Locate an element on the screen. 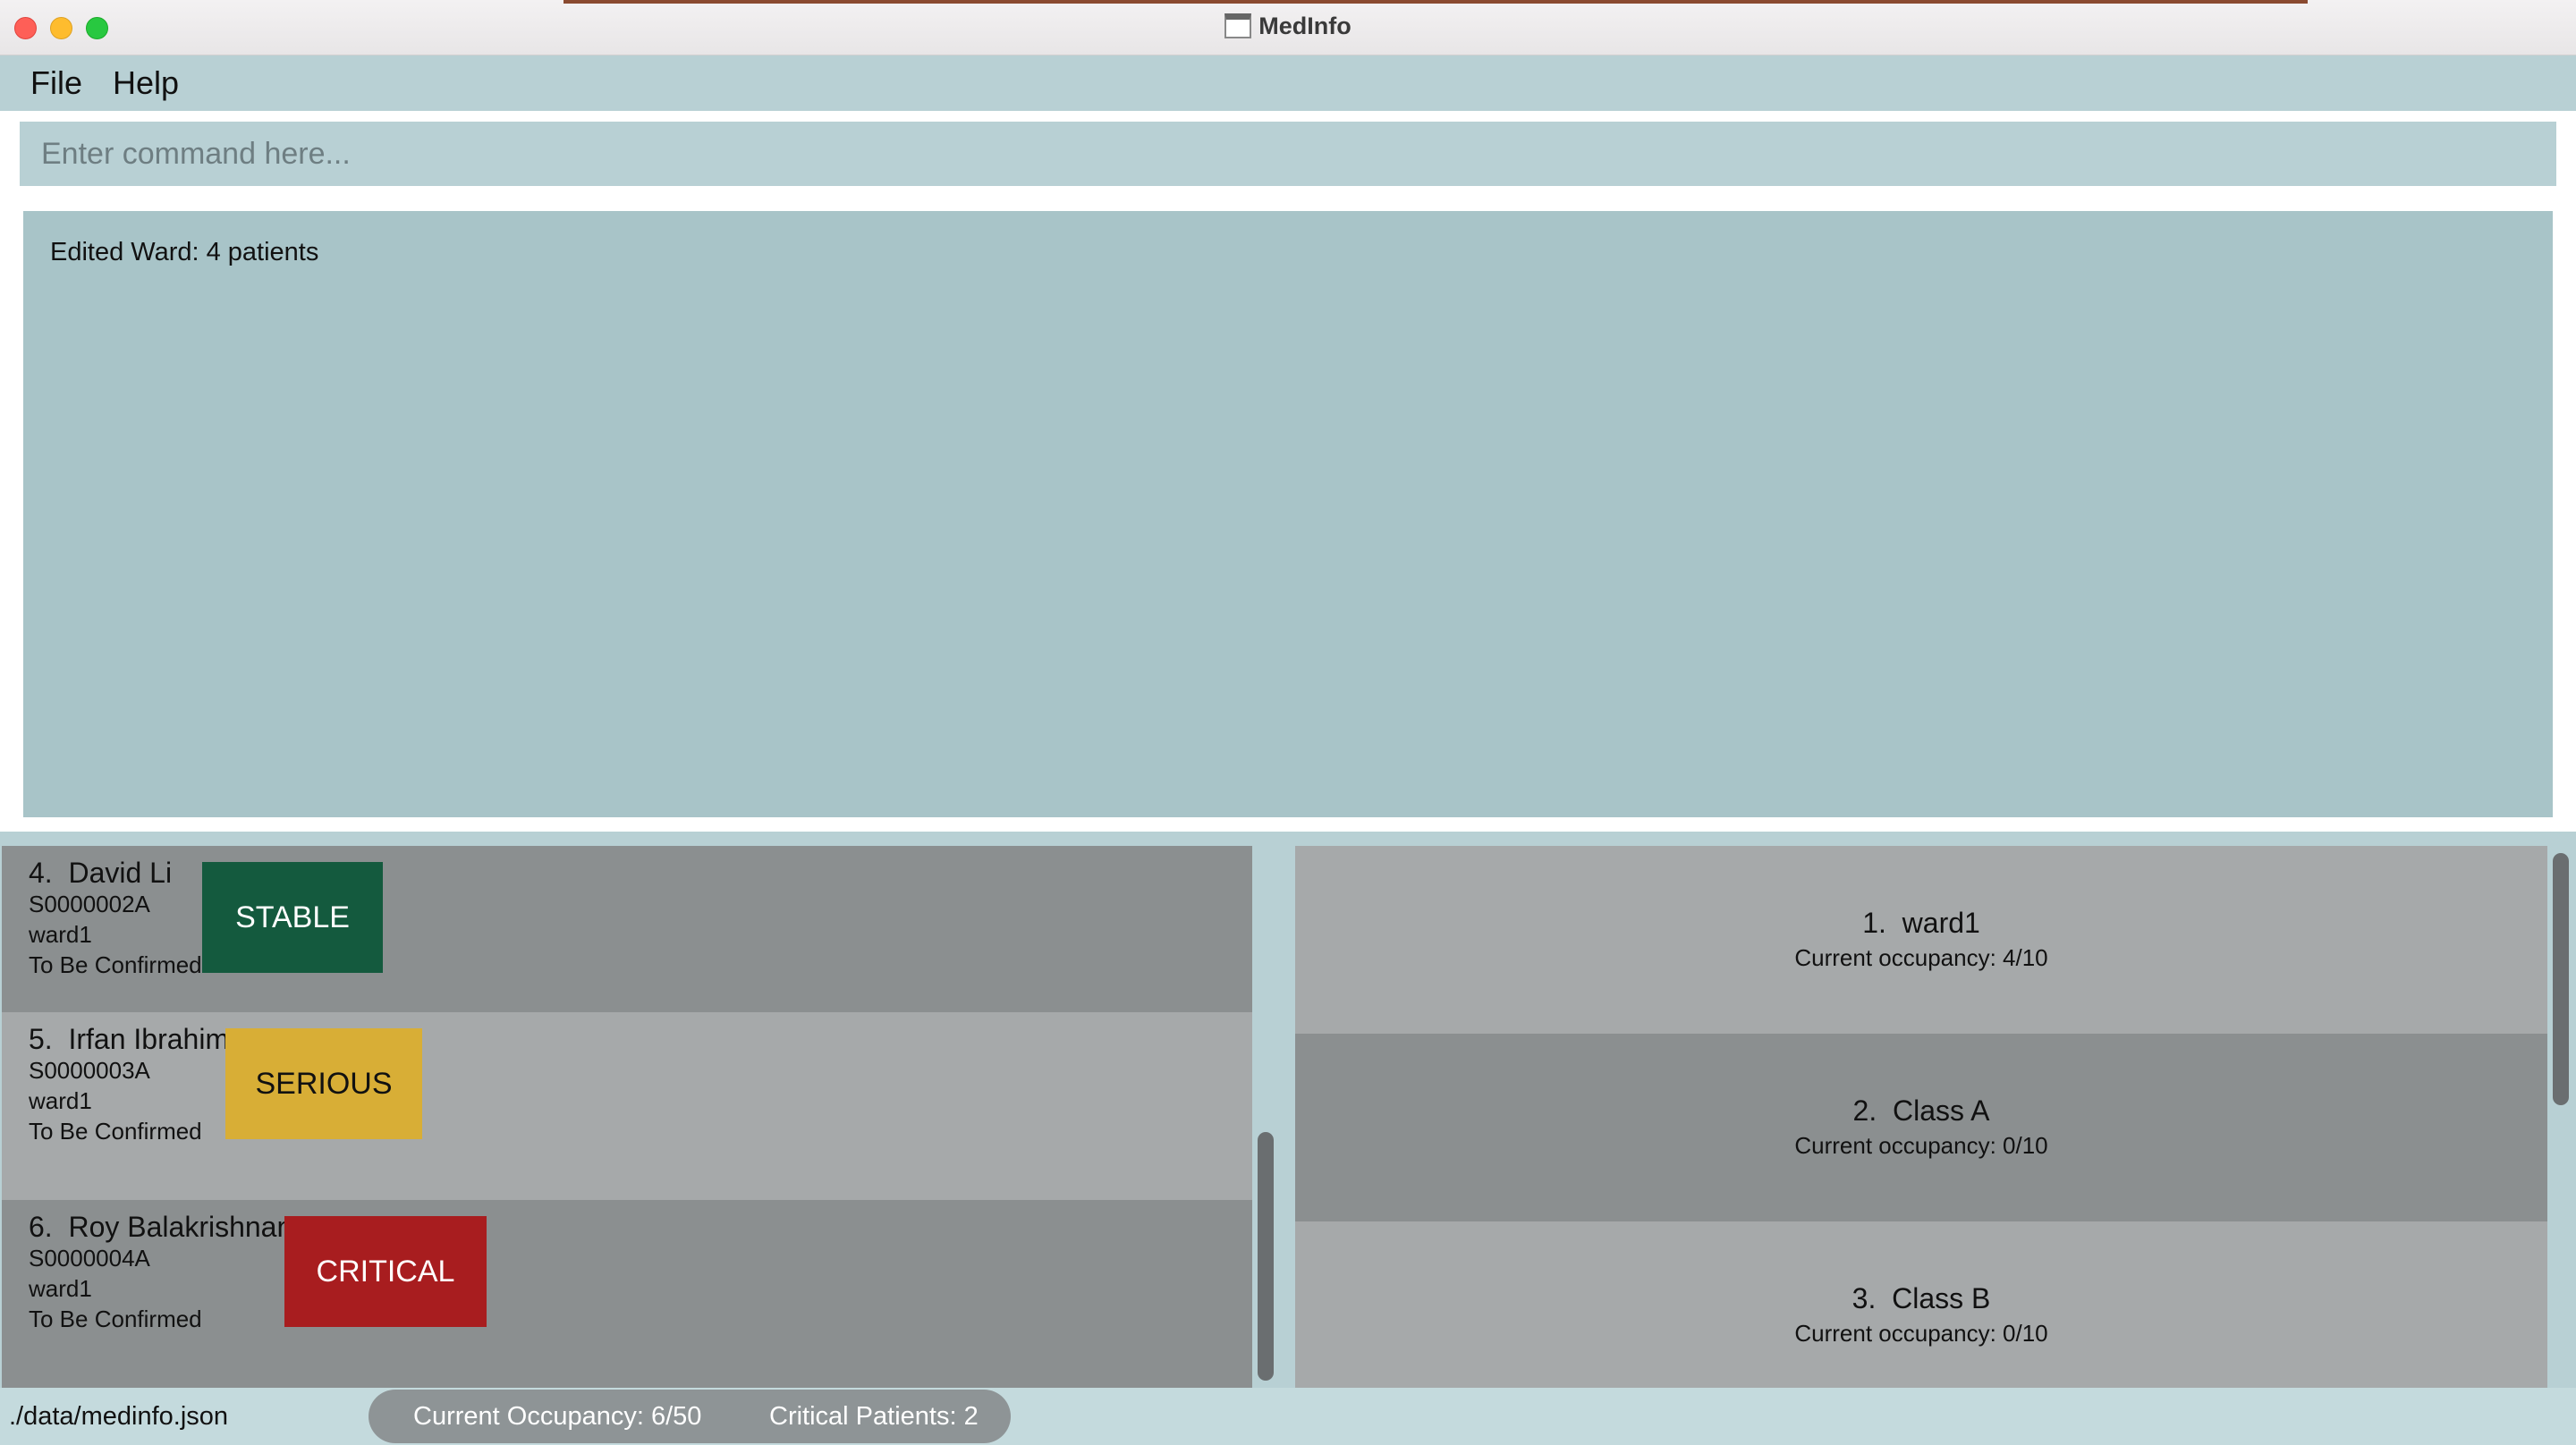 This screenshot has width=2576, height=1445. patient-name: Roy Balakrishnan is located at coordinates (180, 1227).